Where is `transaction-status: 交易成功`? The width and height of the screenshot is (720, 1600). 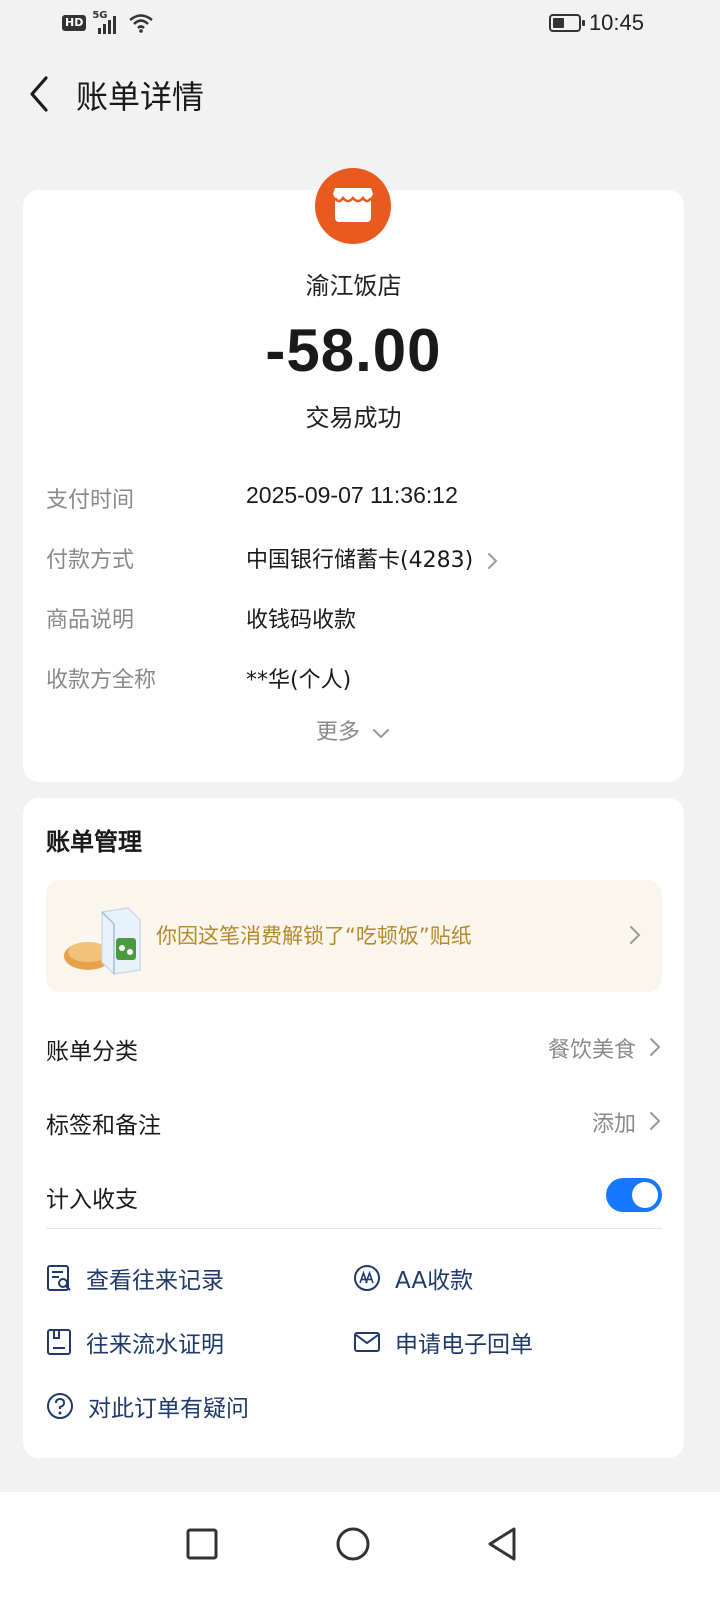
transaction-status: 交易成功 is located at coordinates (353, 418).